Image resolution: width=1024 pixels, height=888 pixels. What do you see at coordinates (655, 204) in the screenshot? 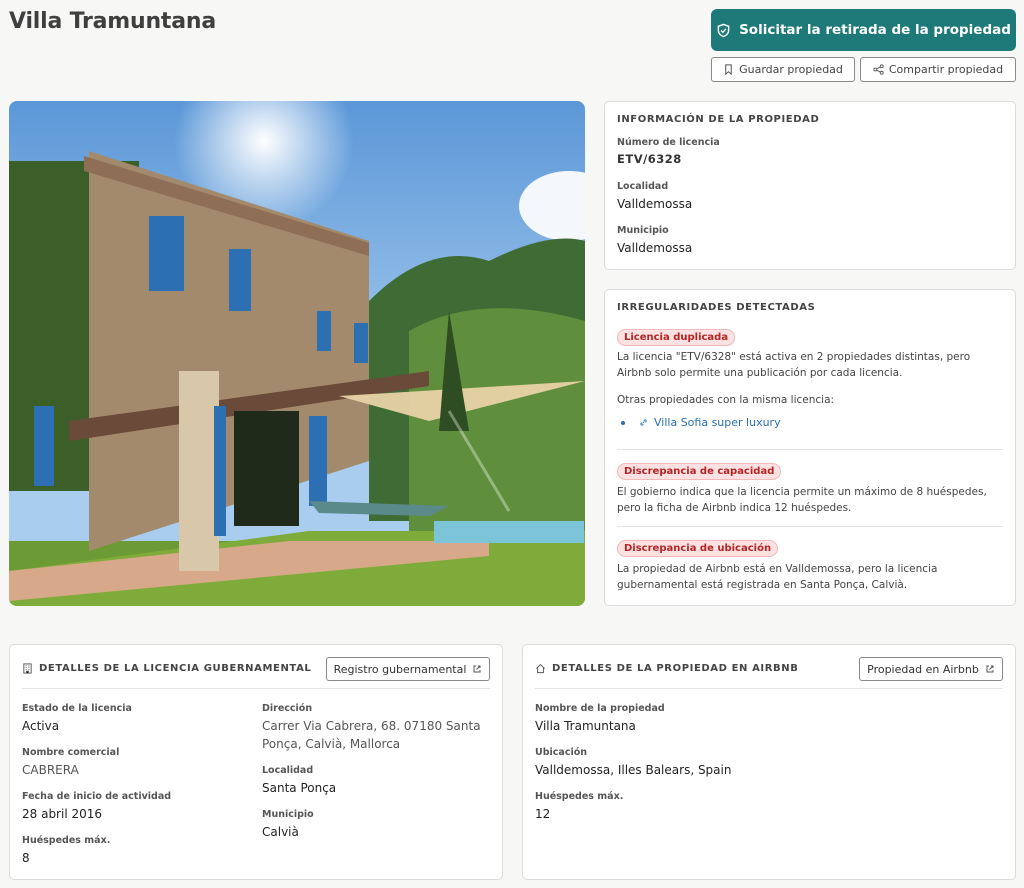
I see `locality-value: Valldemossa` at bounding box center [655, 204].